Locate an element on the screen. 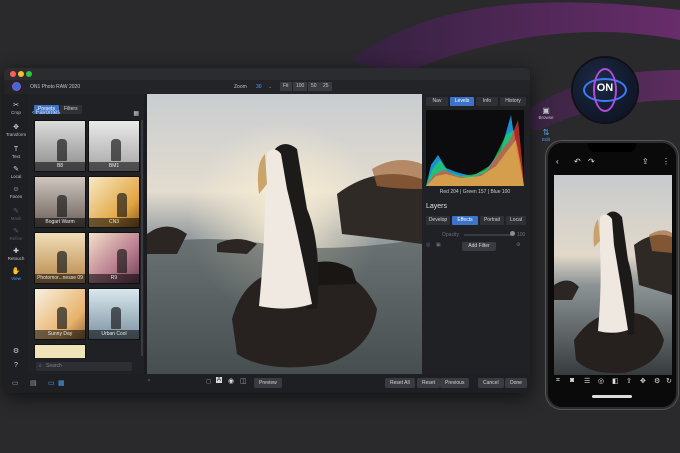 The height and width of the screenshot is (453, 680). add-filter-button: Add Filter is located at coordinates (479, 246).